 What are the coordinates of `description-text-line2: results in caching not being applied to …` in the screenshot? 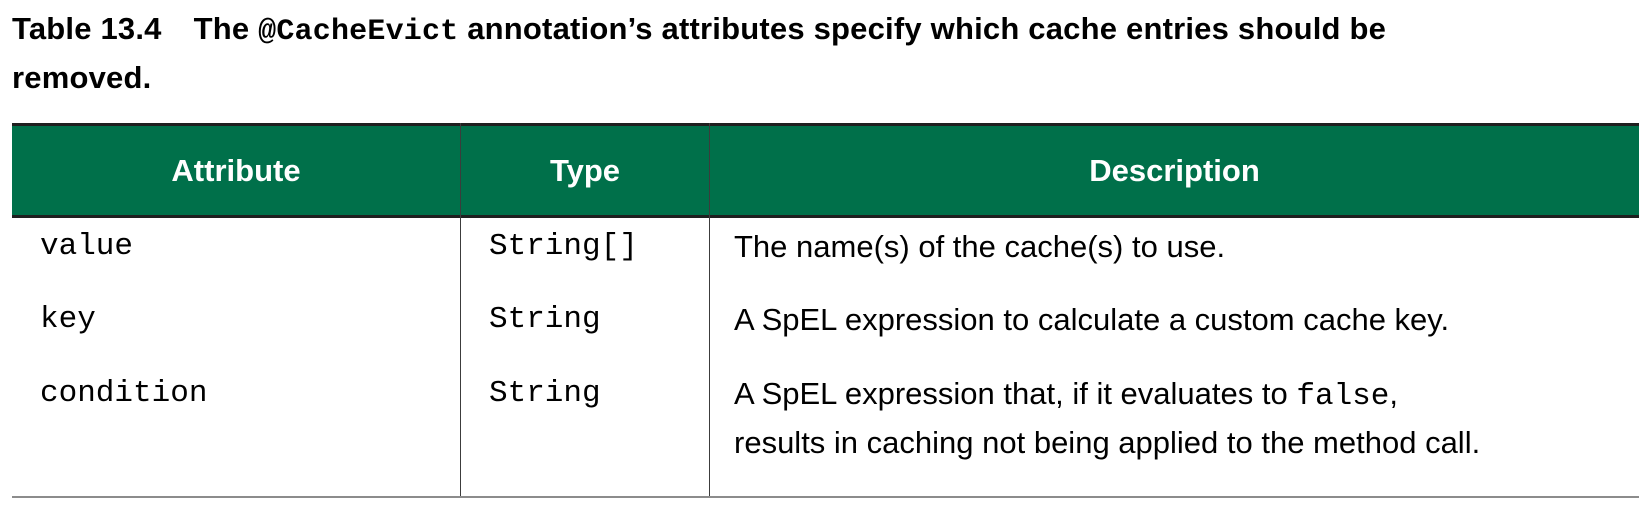 It's located at (1107, 442).